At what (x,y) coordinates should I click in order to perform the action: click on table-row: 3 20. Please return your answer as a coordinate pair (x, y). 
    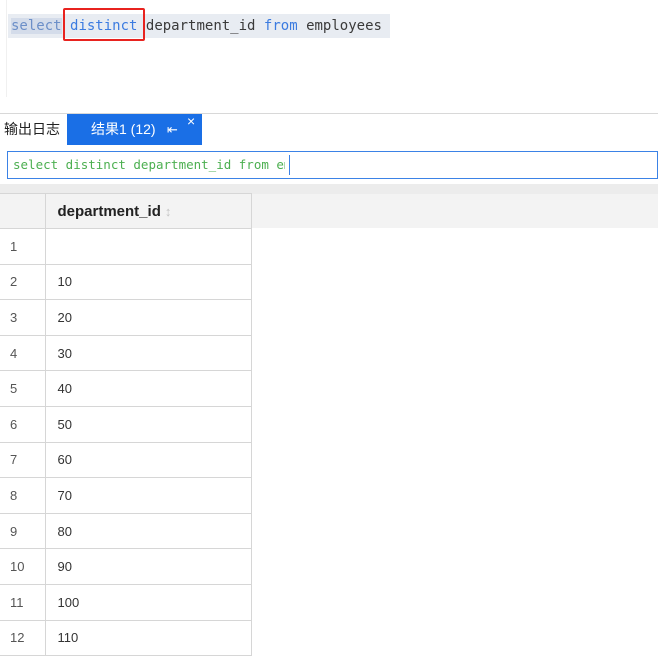
    Looking at the image, I should click on (126, 317).